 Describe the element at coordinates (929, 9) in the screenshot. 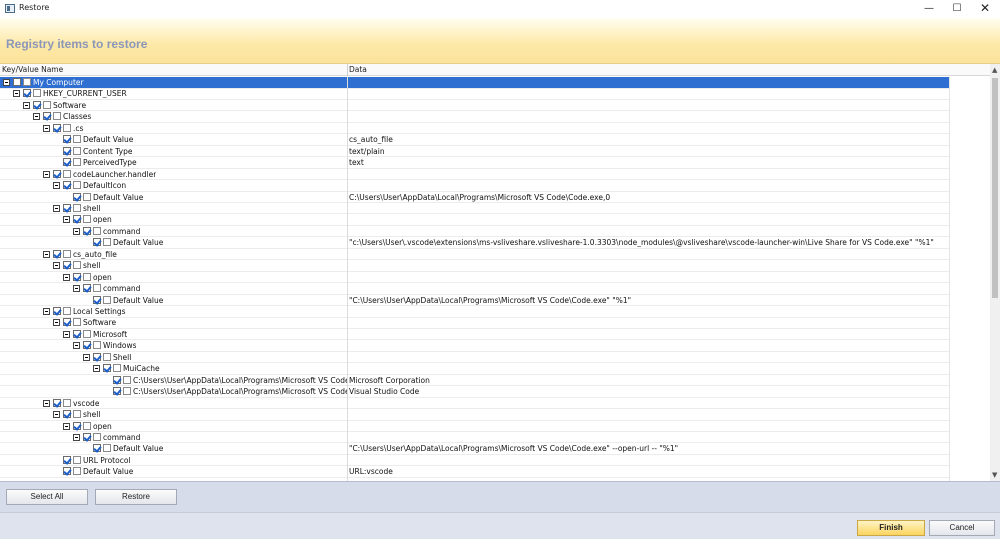

I see `minimize-button: —` at that location.